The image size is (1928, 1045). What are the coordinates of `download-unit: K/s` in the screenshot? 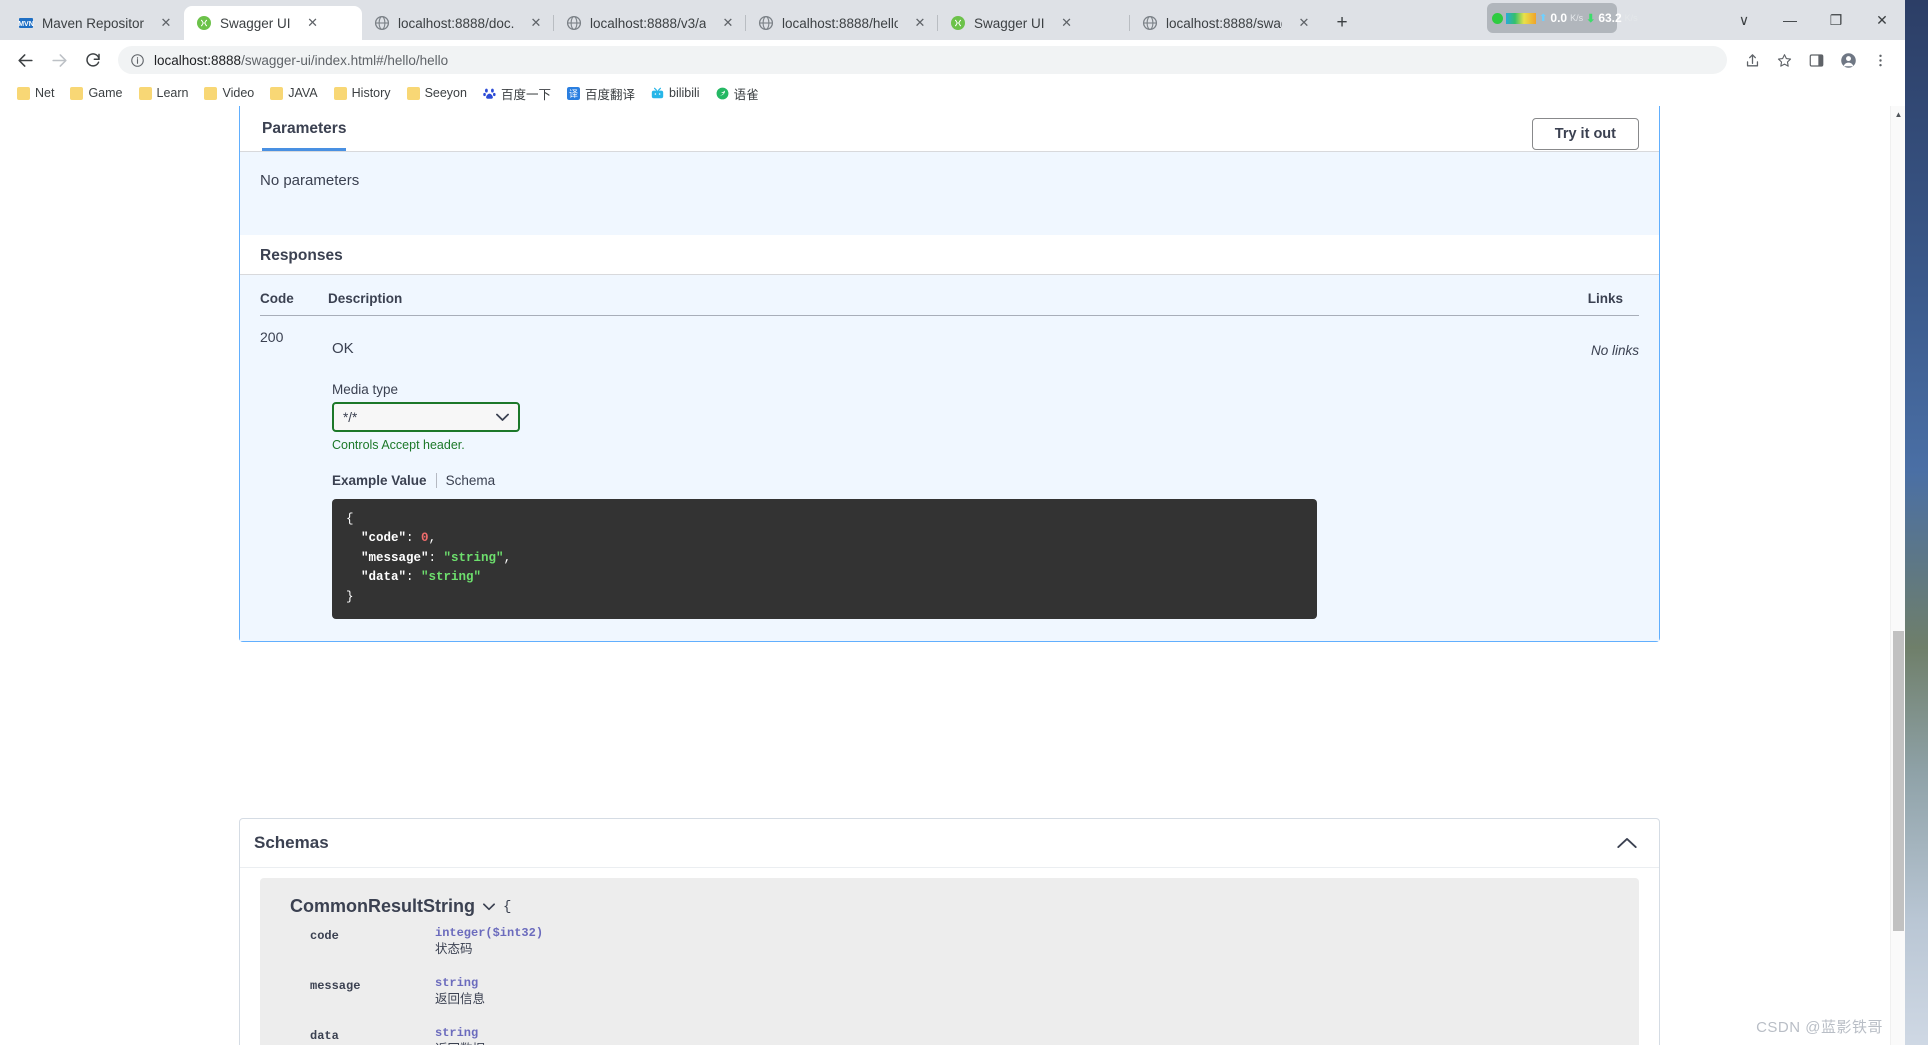 It's located at (1631, 18).